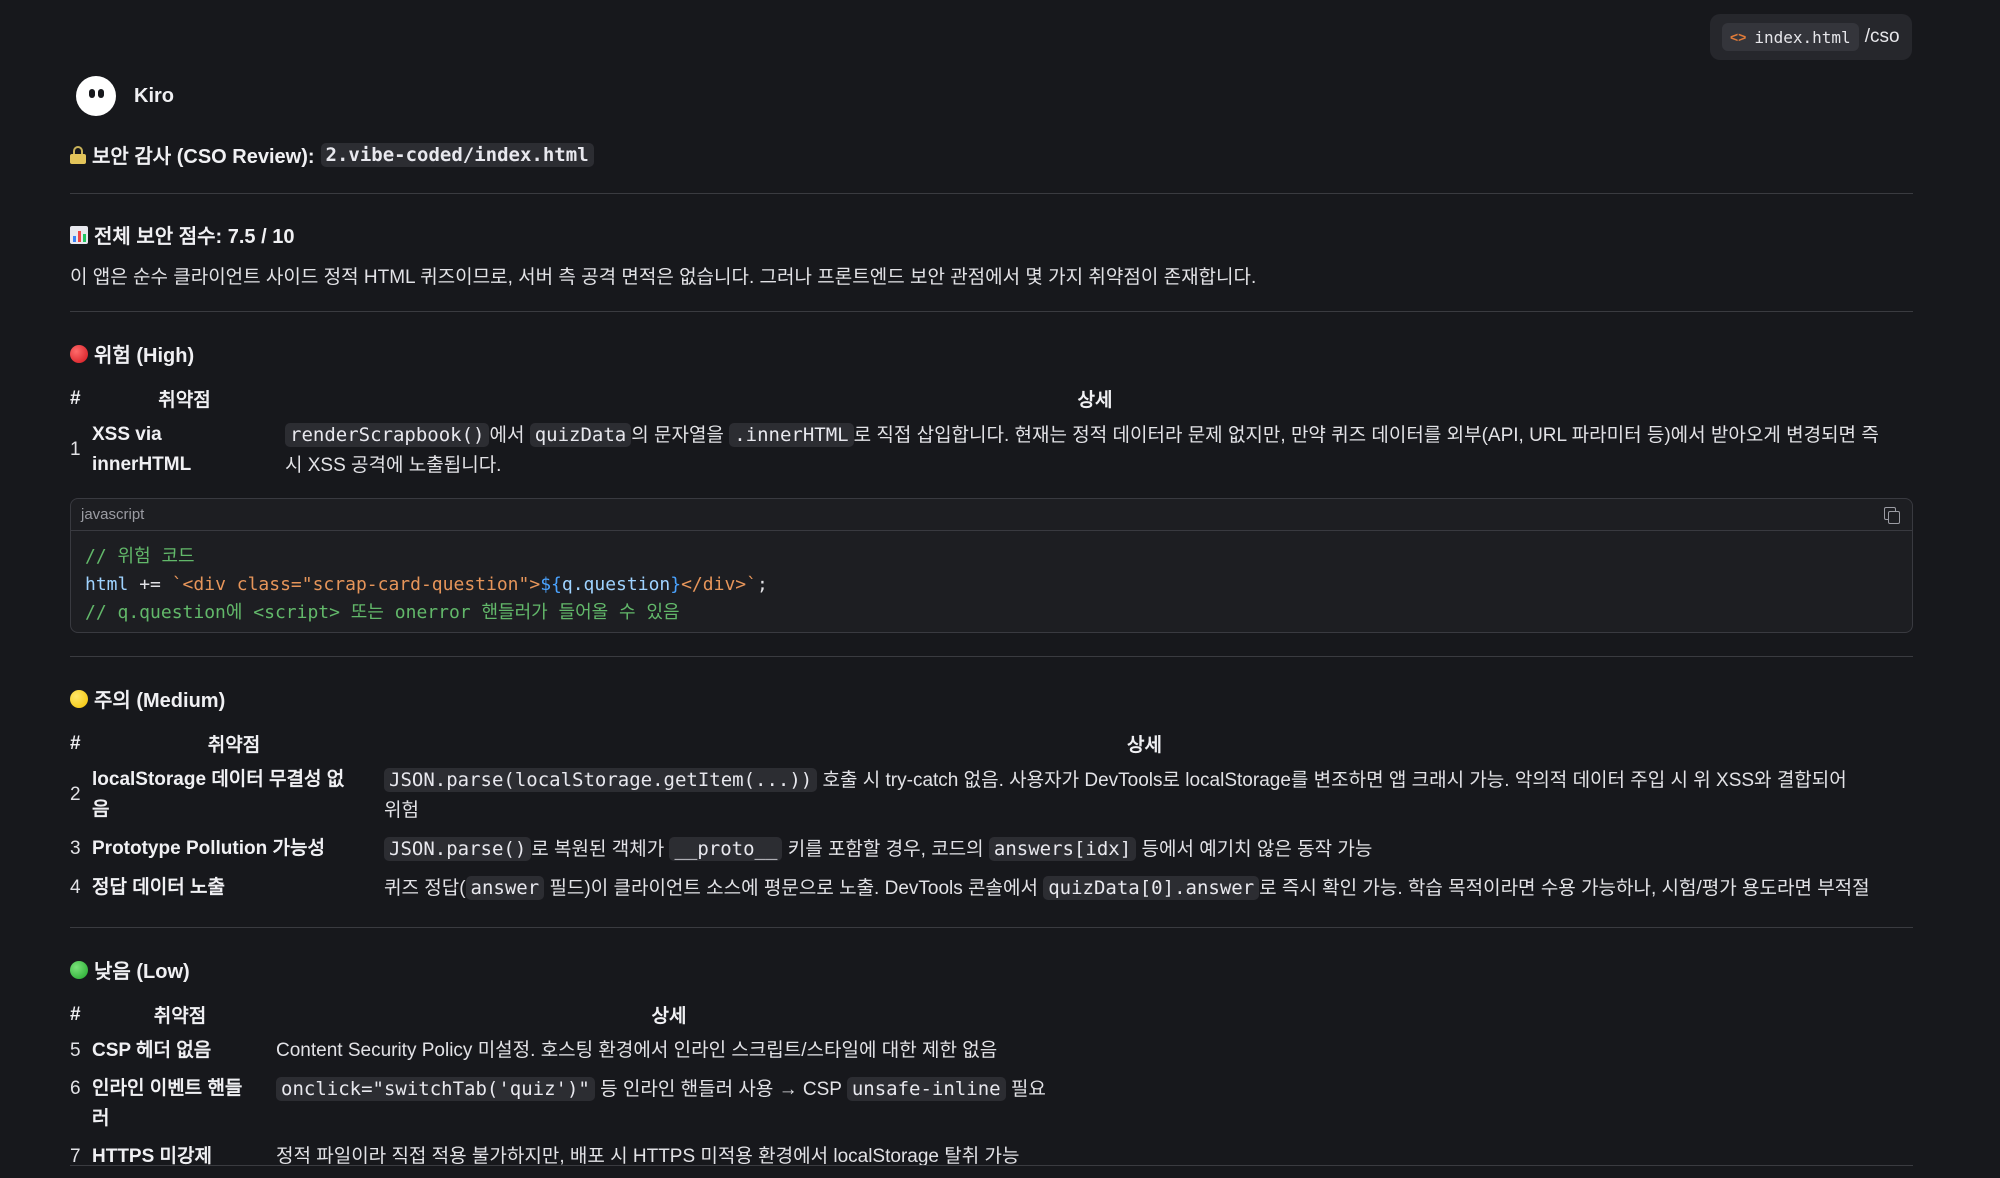 Image resolution: width=2000 pixels, height=1178 pixels. I want to click on ghost-avatar-icon, so click(96, 96).